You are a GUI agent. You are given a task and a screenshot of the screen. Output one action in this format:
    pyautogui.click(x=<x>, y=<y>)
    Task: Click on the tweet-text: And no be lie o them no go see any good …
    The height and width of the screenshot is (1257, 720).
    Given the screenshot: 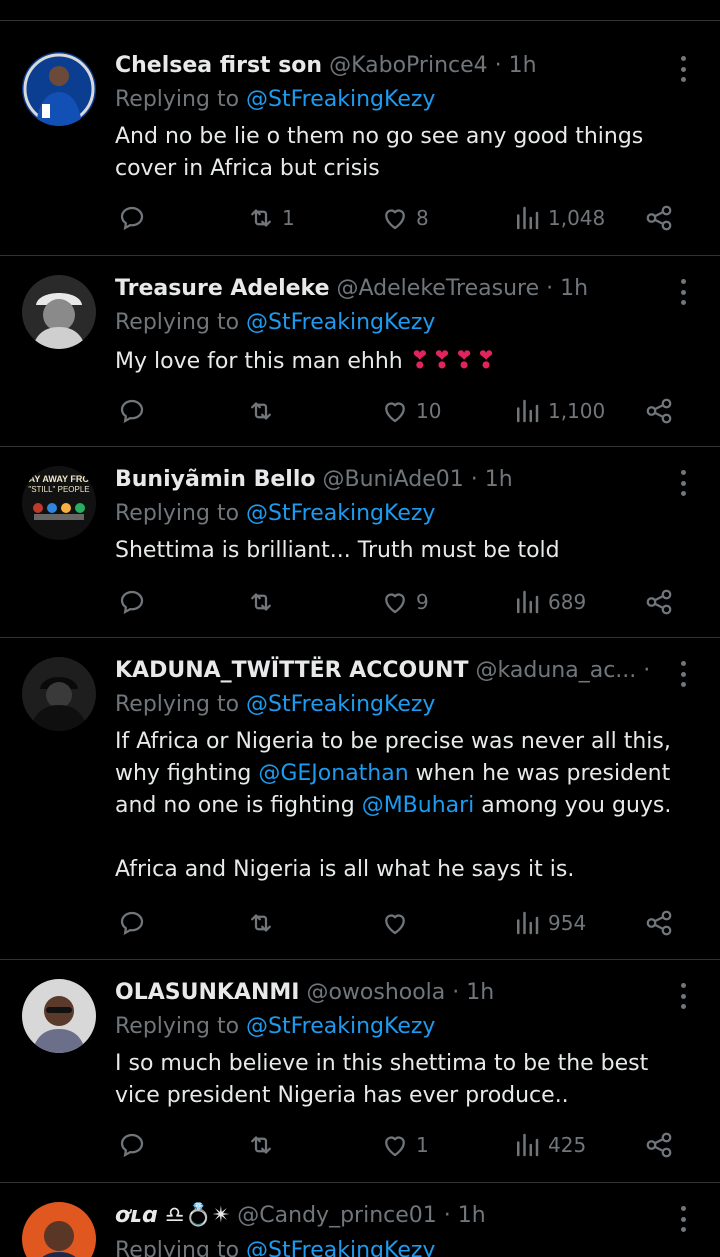 What is the action you would take?
    pyautogui.click(x=407, y=153)
    